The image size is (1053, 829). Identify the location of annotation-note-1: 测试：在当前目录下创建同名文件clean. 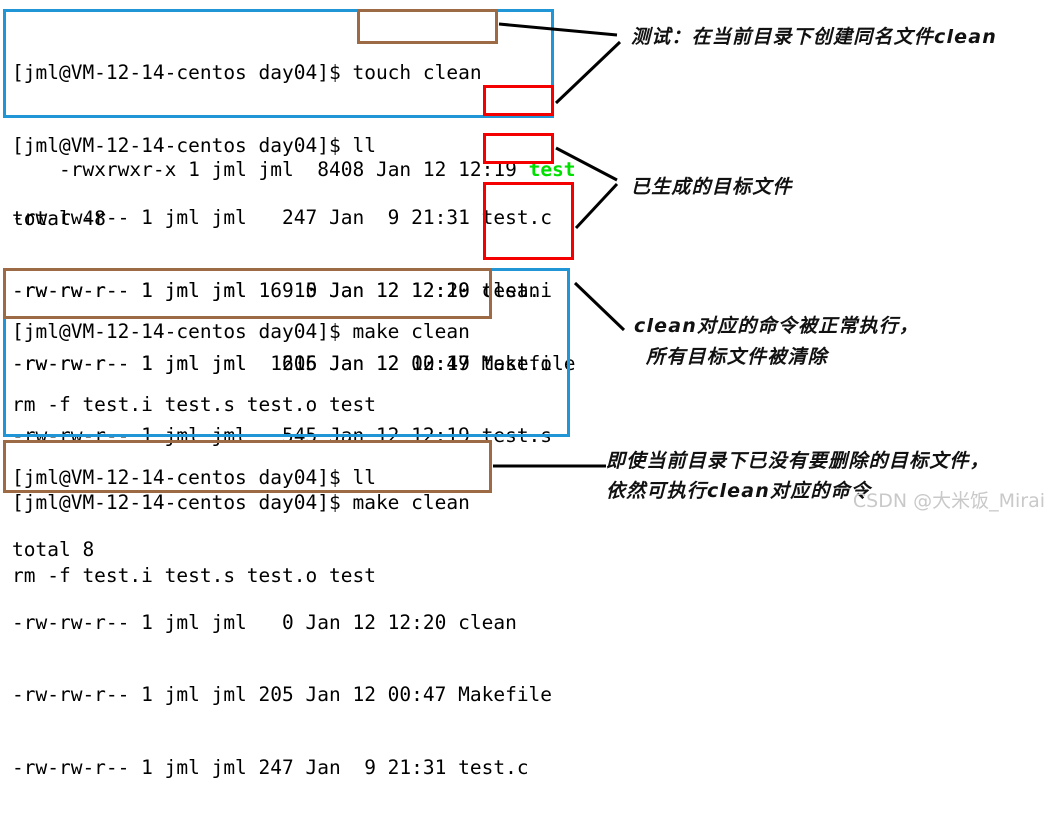
(814, 37).